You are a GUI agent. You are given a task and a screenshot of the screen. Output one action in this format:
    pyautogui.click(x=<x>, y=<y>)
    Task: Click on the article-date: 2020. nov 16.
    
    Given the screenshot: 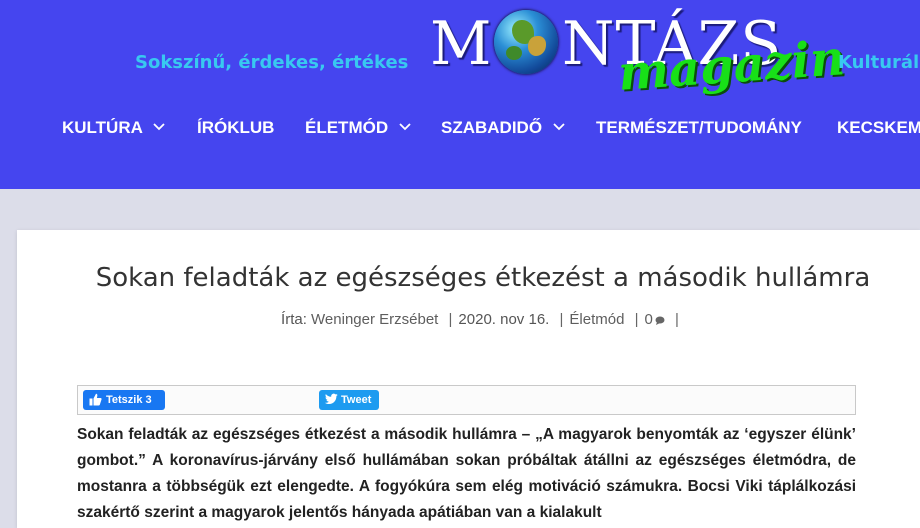 What is the action you would take?
    pyautogui.click(x=504, y=319)
    